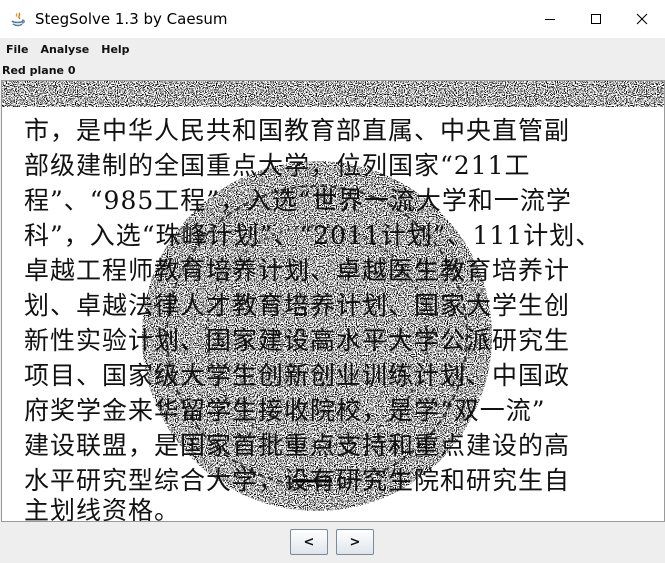 This screenshot has height=563, width=665. I want to click on menu-file: File, so click(17, 49).